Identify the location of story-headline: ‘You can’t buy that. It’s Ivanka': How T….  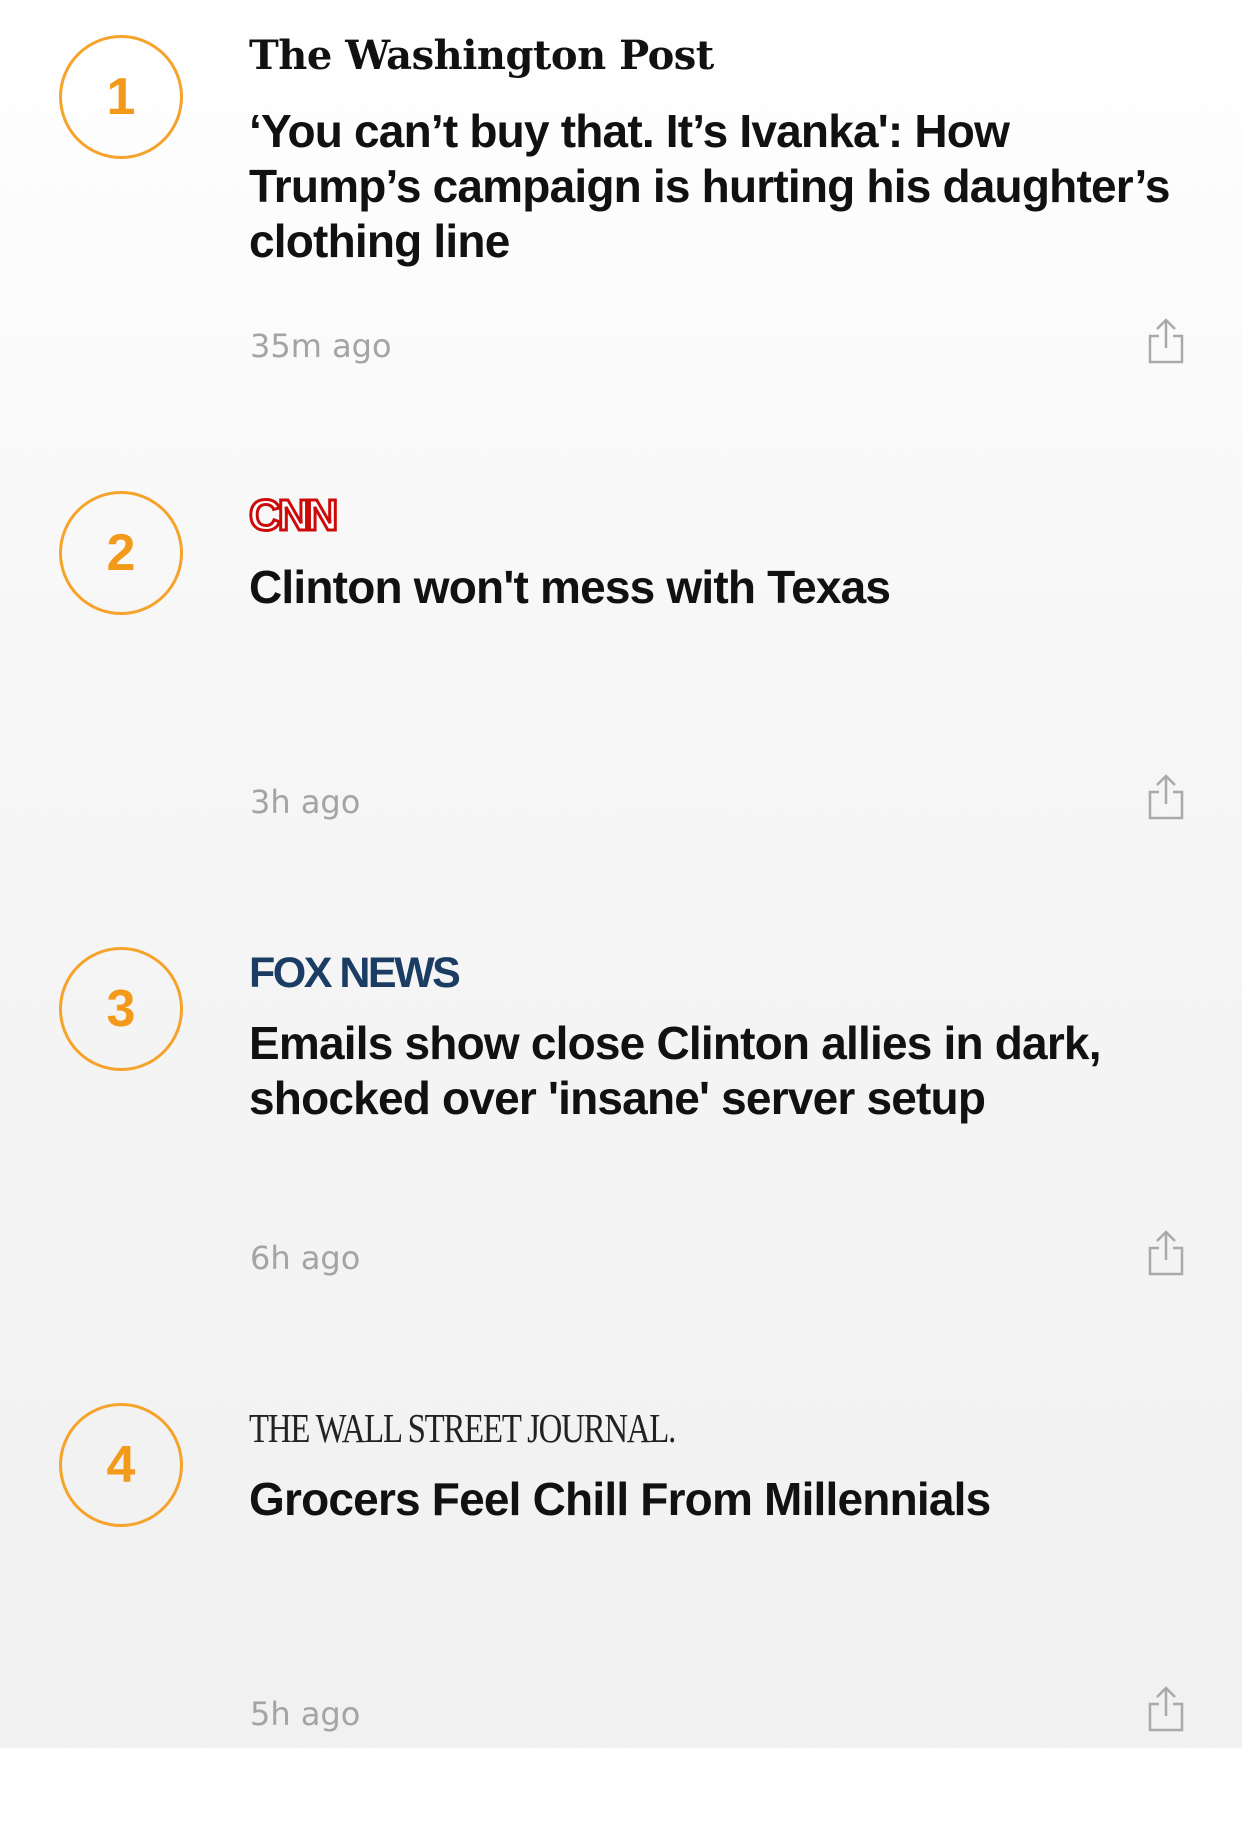
(719, 186).